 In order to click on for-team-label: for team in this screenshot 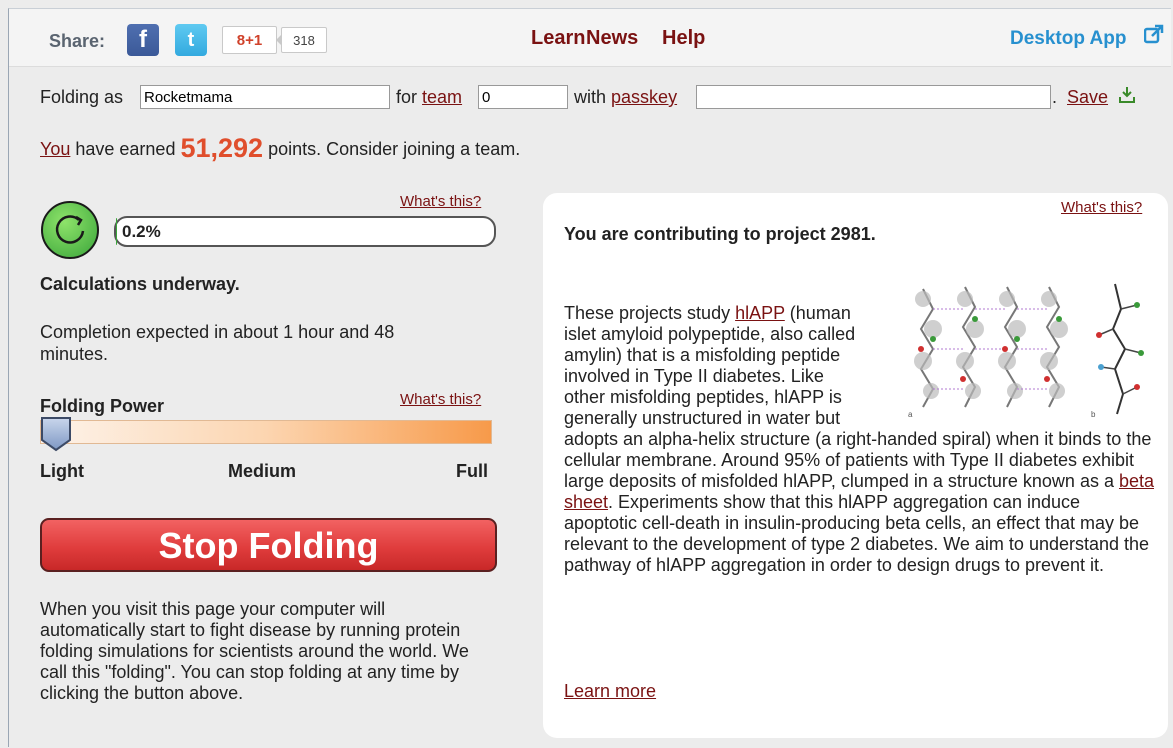, I will do `click(429, 97)`.